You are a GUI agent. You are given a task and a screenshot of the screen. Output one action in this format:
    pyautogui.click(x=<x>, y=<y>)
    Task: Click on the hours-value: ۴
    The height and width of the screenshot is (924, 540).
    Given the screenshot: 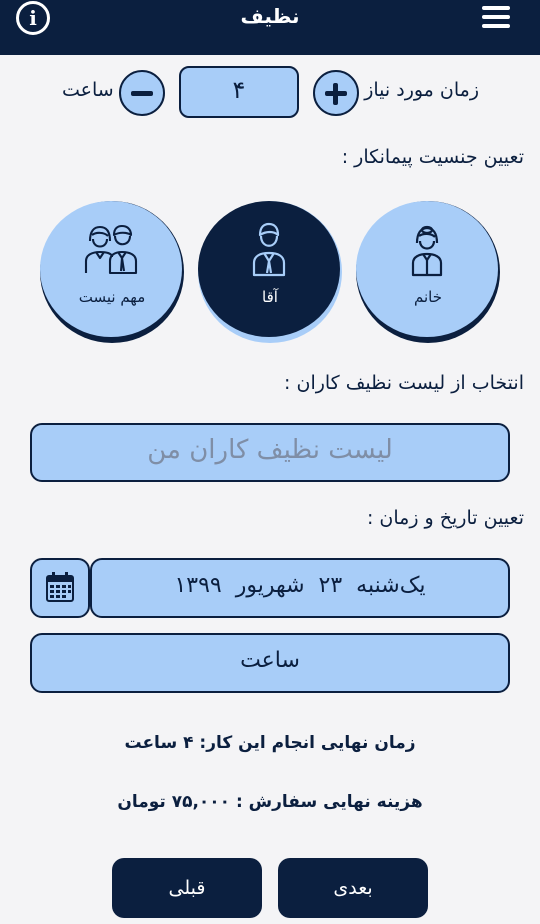 What is the action you would take?
    pyautogui.click(x=239, y=92)
    